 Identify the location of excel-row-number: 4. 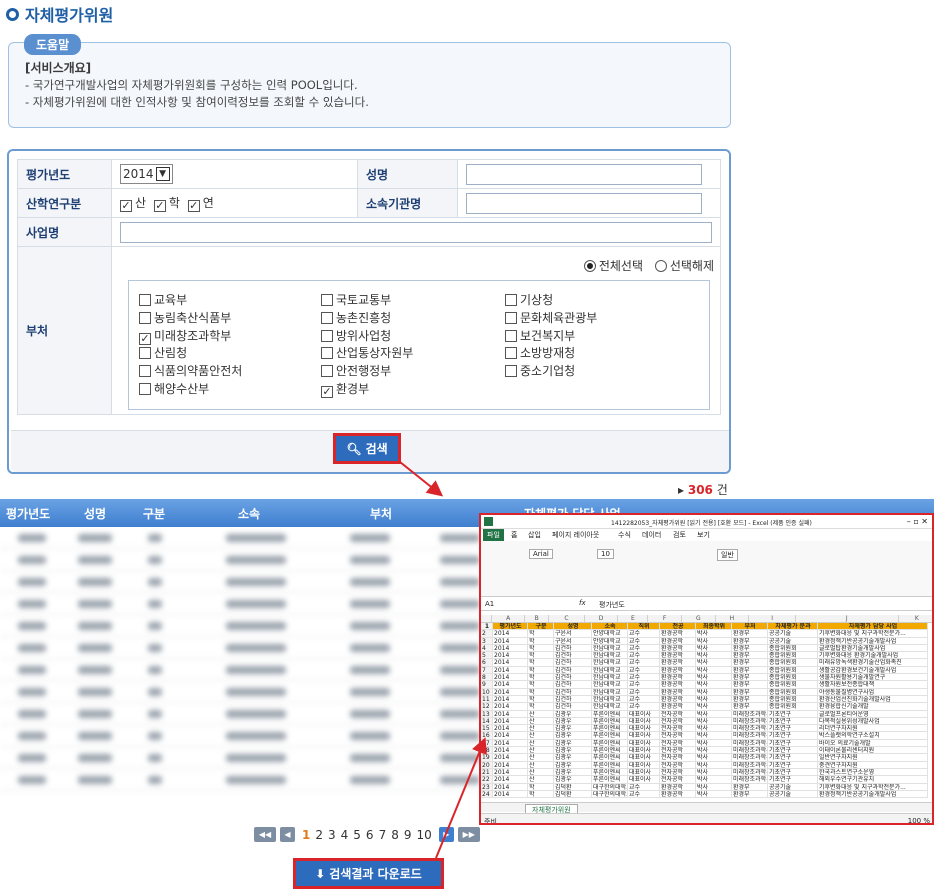
(487, 648).